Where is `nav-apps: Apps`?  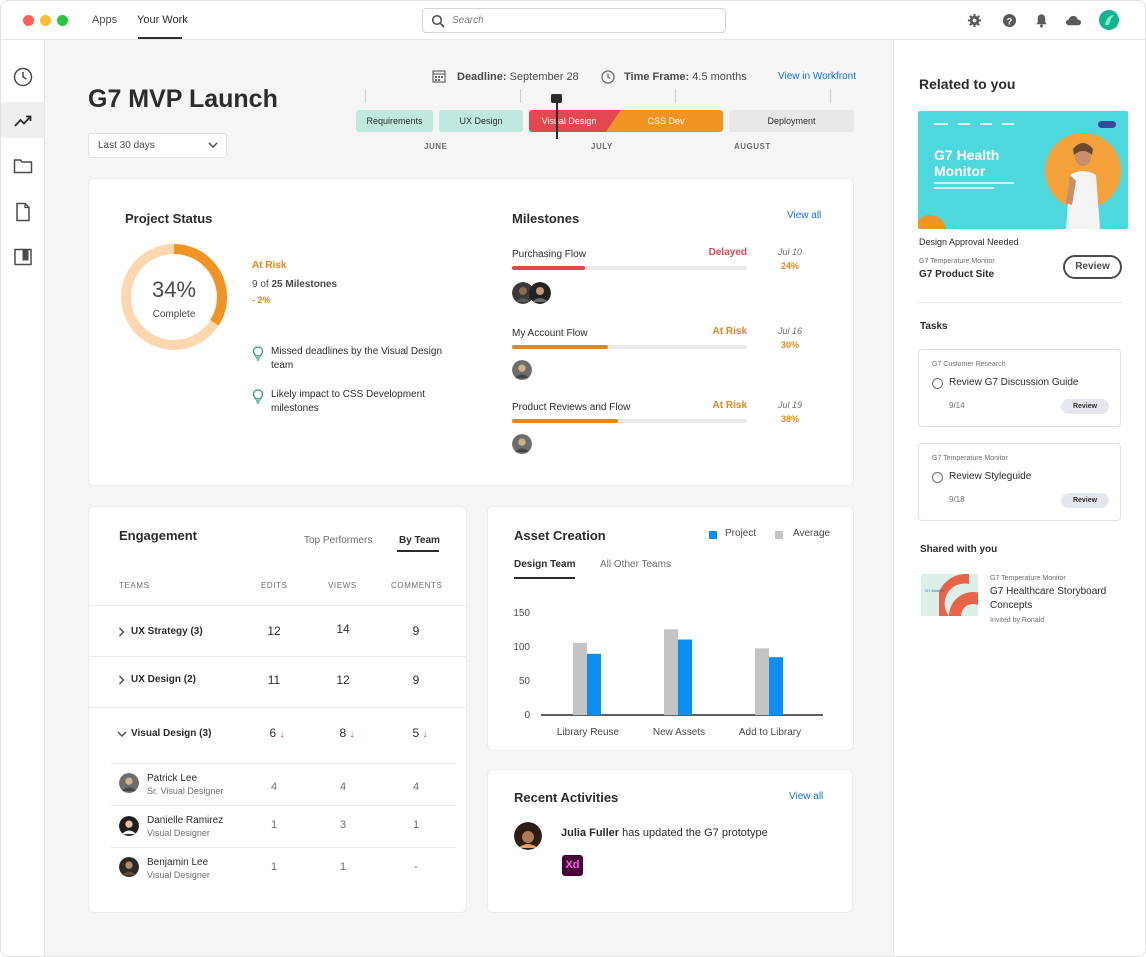 nav-apps: Apps is located at coordinates (104, 20).